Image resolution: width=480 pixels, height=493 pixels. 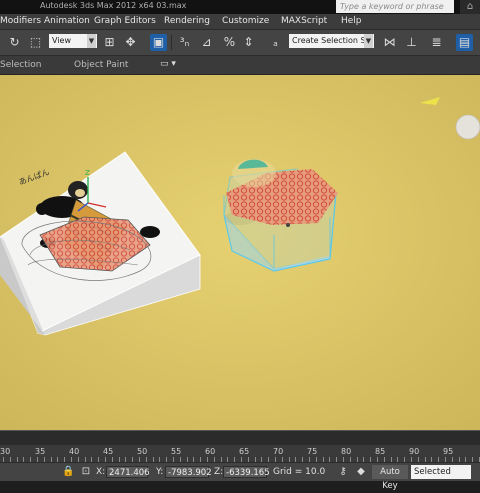 What do you see at coordinates (142, 451) in the screenshot?
I see `timeline-tick-label: 50` at bounding box center [142, 451].